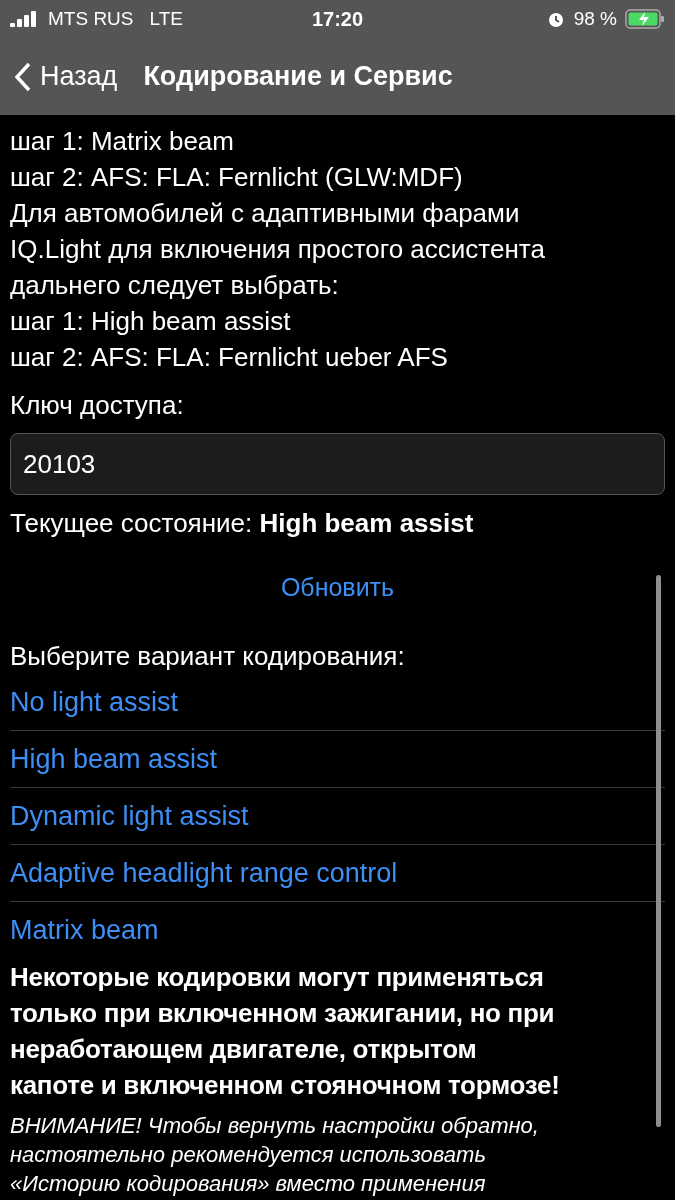  Describe the element at coordinates (298, 76) in the screenshot. I see `screen-title: Кодирование и Сервис` at that location.